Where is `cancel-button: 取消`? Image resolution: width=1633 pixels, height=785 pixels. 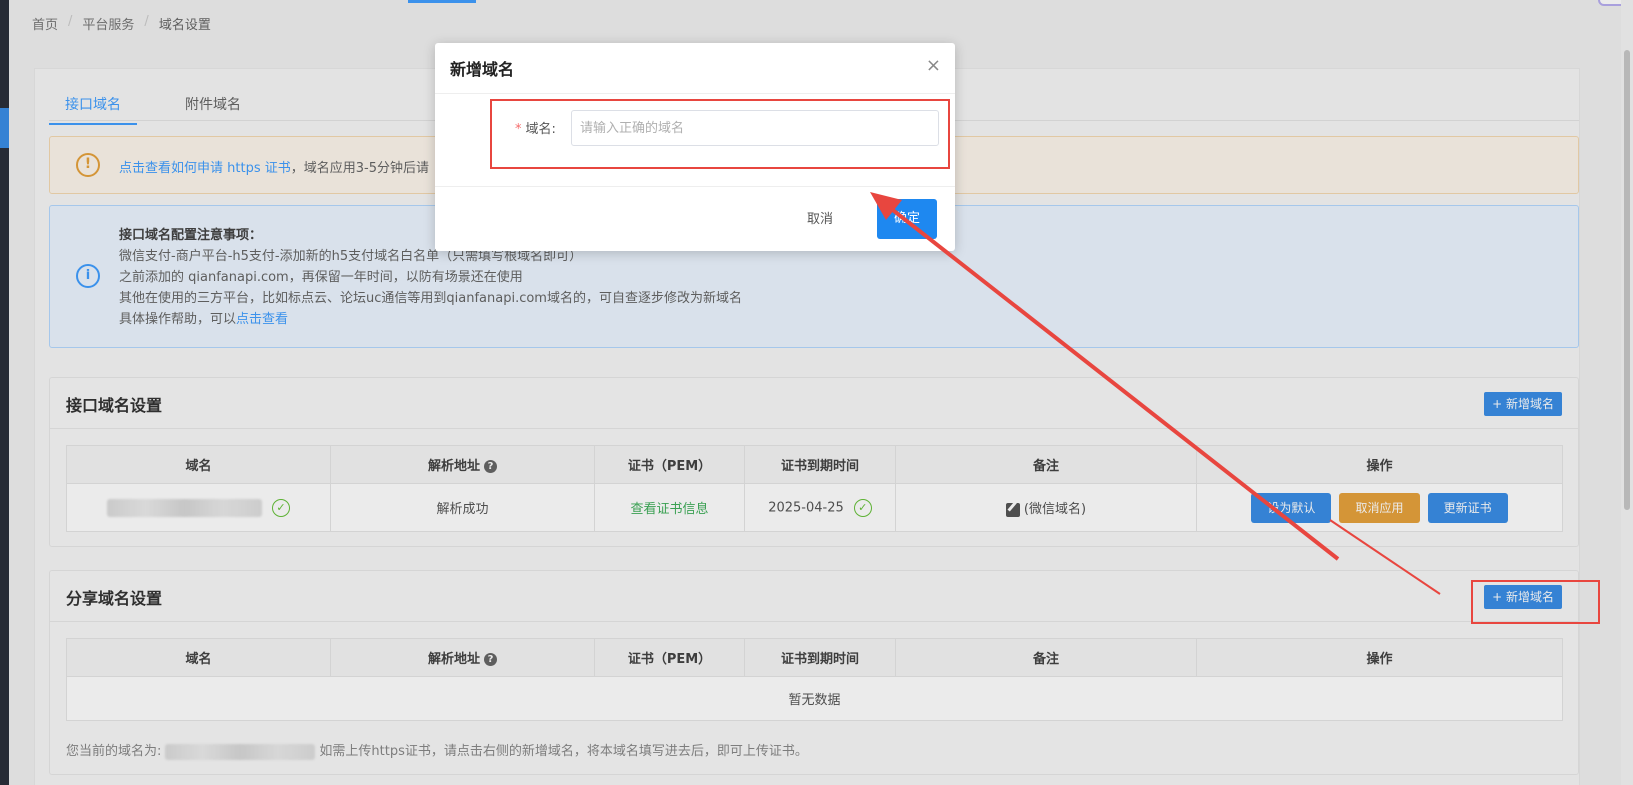
cancel-button: 取消 is located at coordinates (820, 217).